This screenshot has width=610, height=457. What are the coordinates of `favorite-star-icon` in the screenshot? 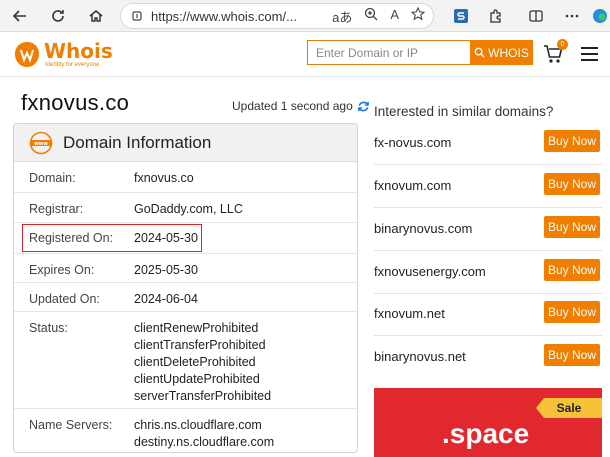 It's located at (418, 14).